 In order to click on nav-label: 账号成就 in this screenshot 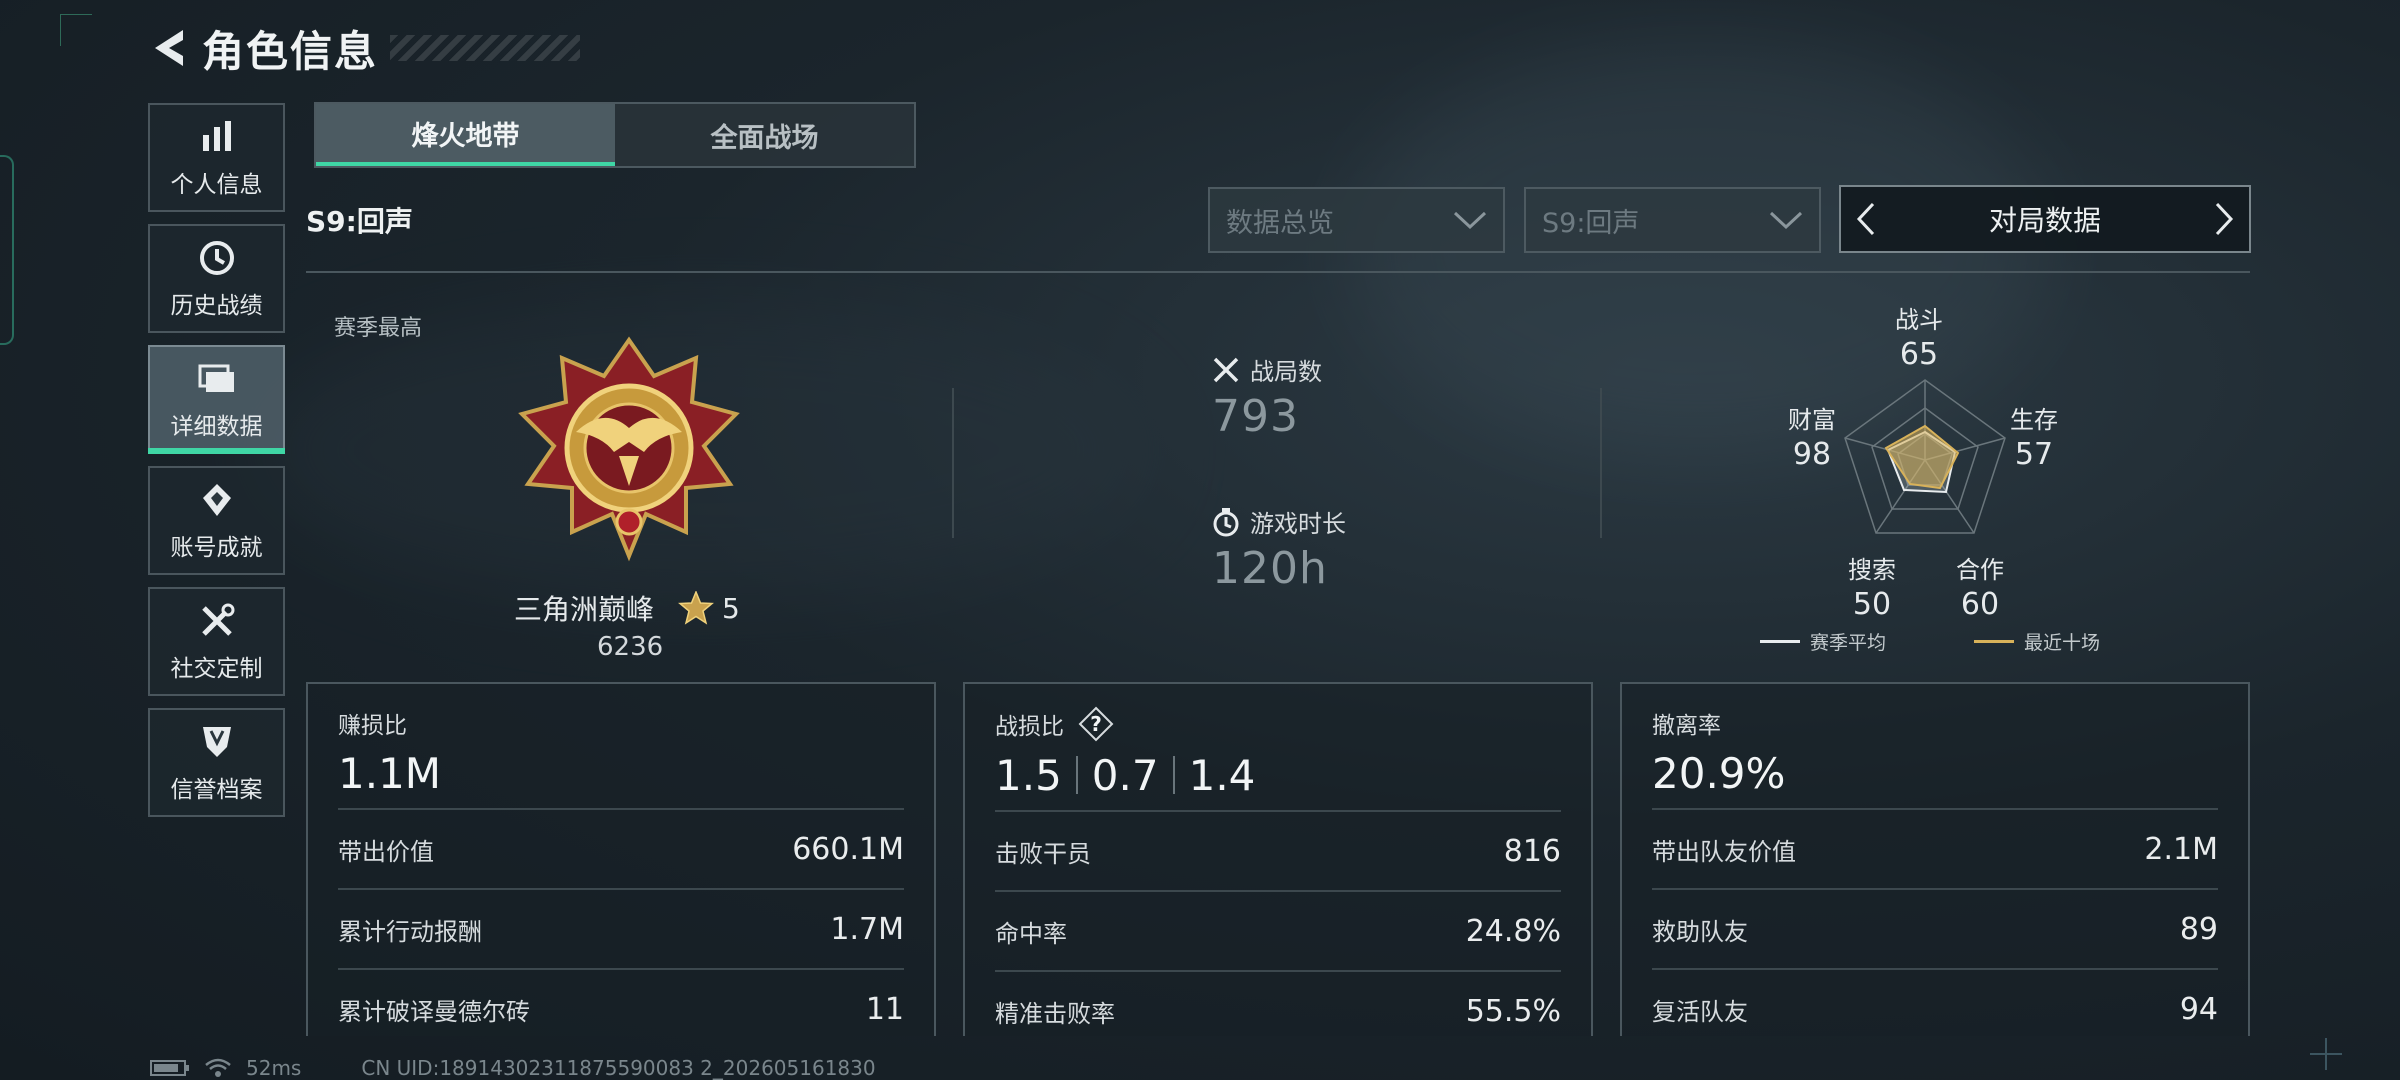, I will do `click(216, 547)`.